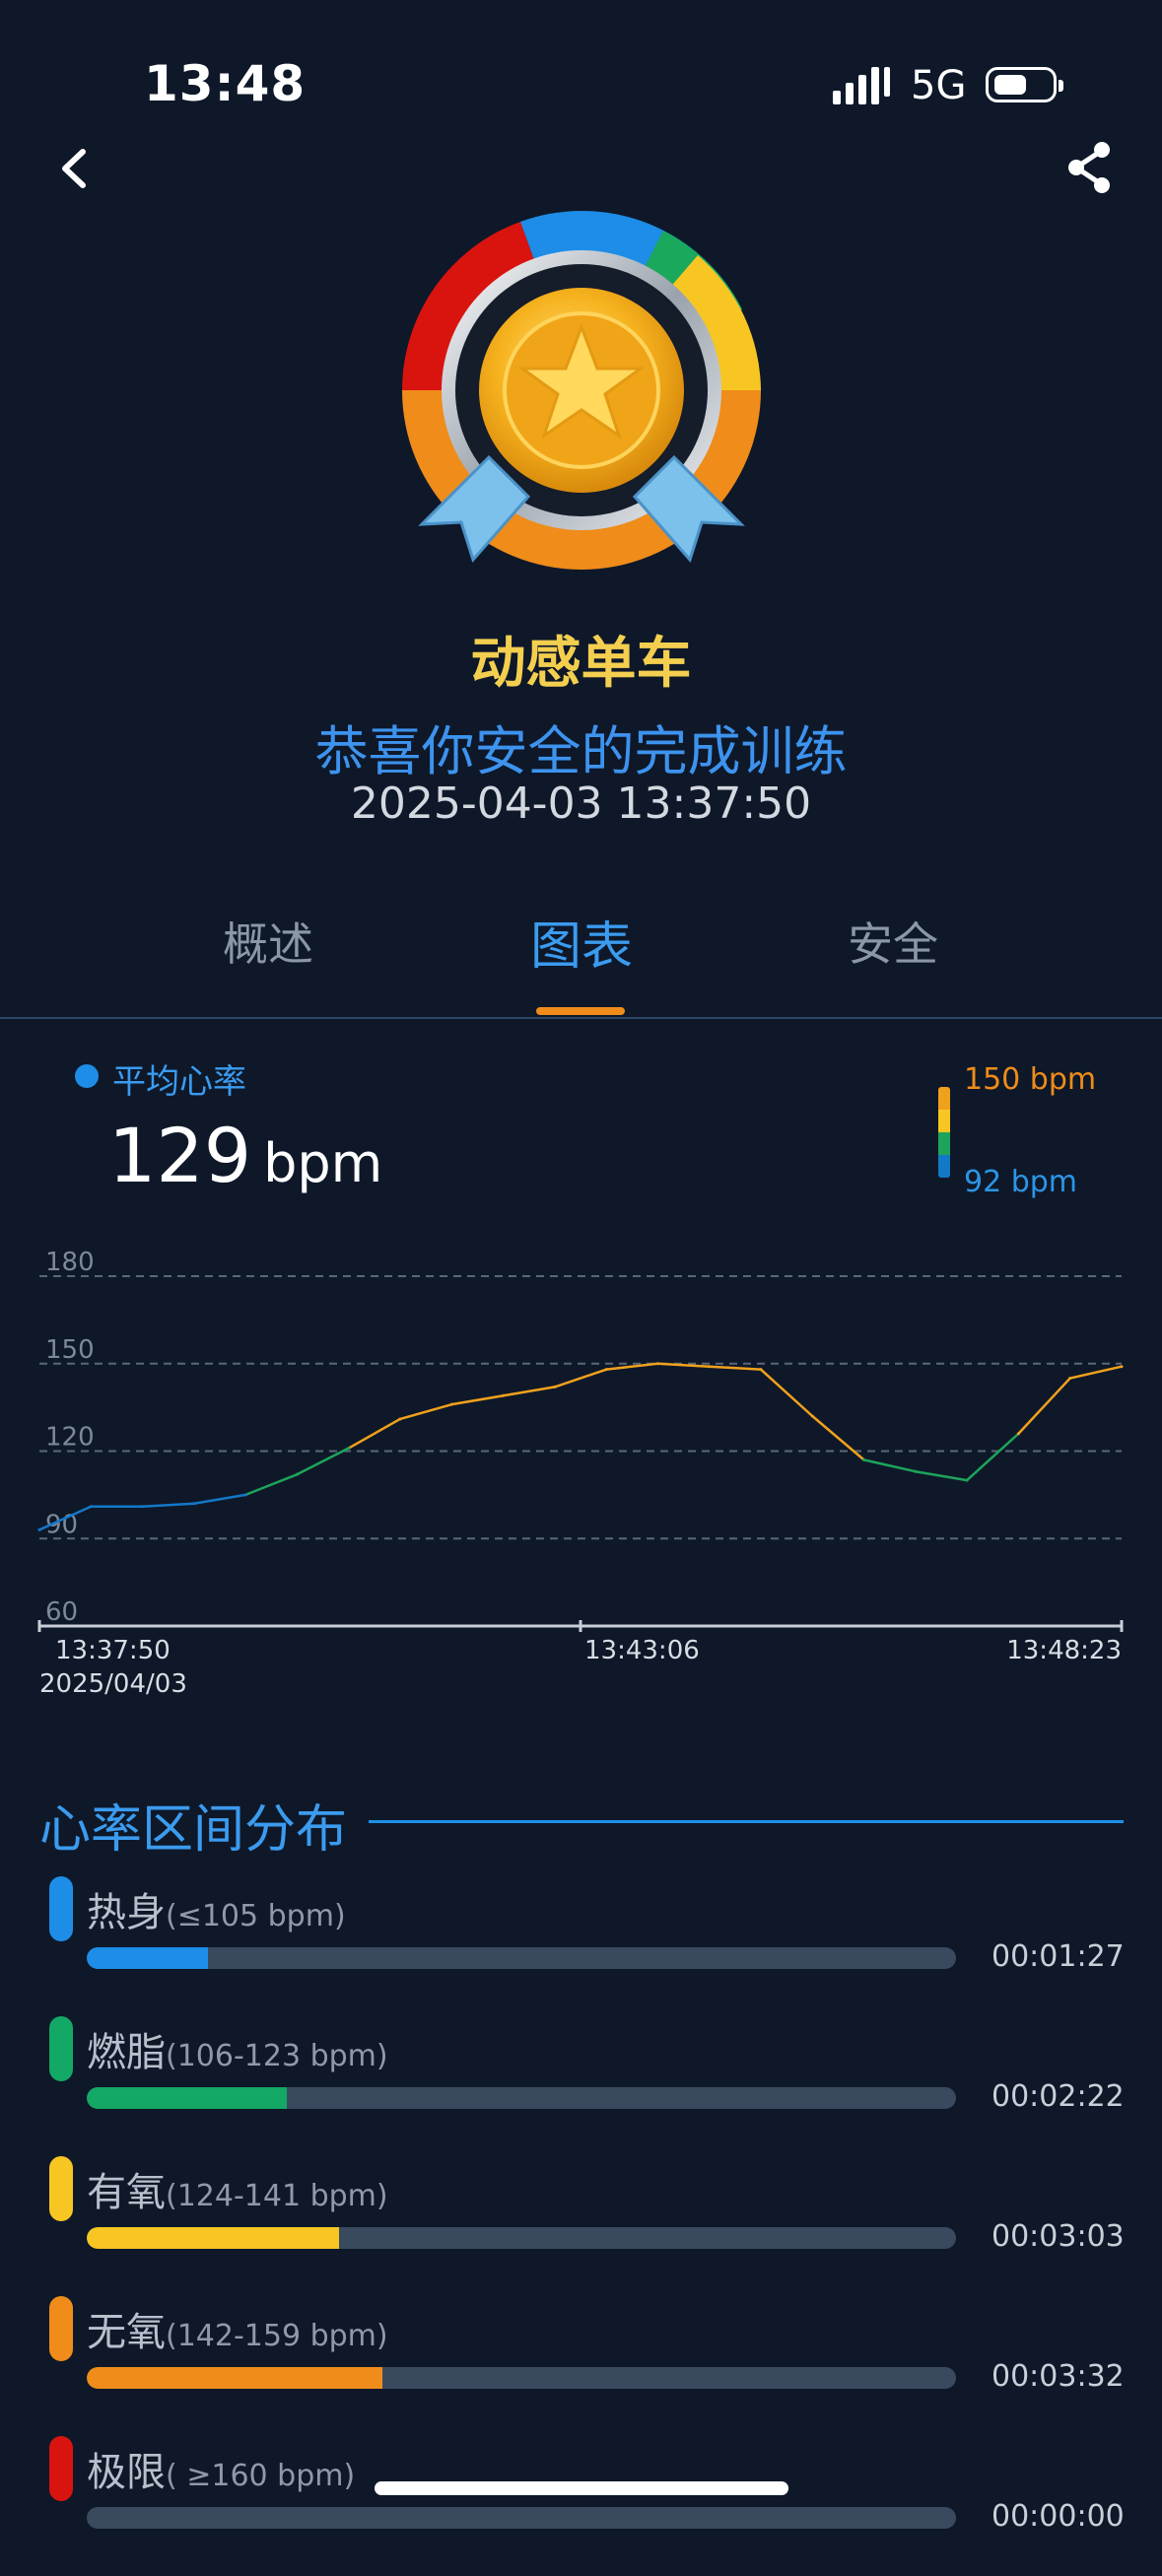 This screenshot has width=1162, height=2576. Describe the element at coordinates (581, 2506) in the screenshot. I see `zone-row: 极限( ≥160 bpm) 00:00:00` at that location.